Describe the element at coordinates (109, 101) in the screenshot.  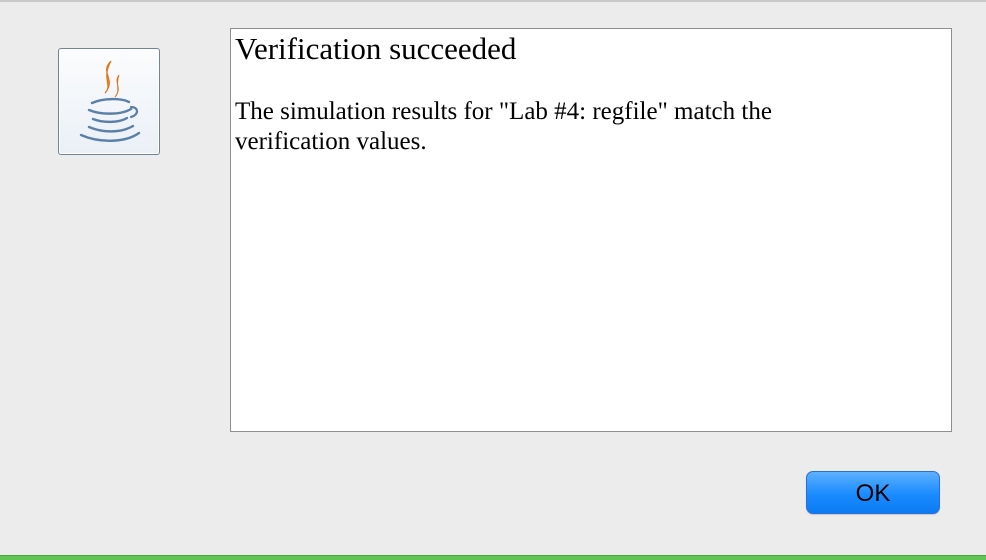
I see `java-coffee-cup-icon` at that location.